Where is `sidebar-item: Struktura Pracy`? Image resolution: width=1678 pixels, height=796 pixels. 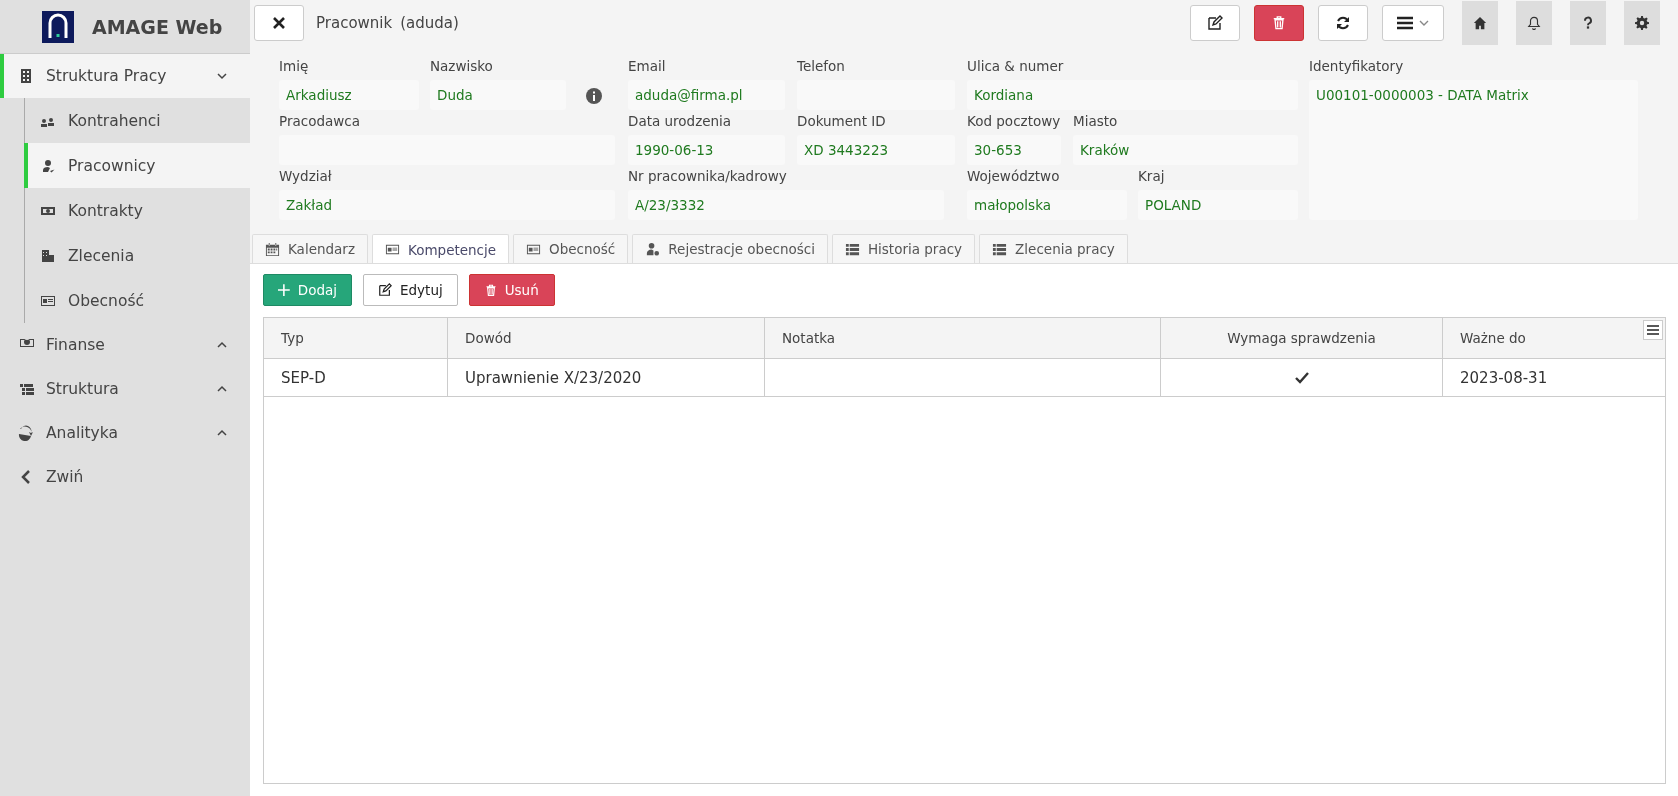
sidebar-item: Struktura Pracy is located at coordinates (125, 76).